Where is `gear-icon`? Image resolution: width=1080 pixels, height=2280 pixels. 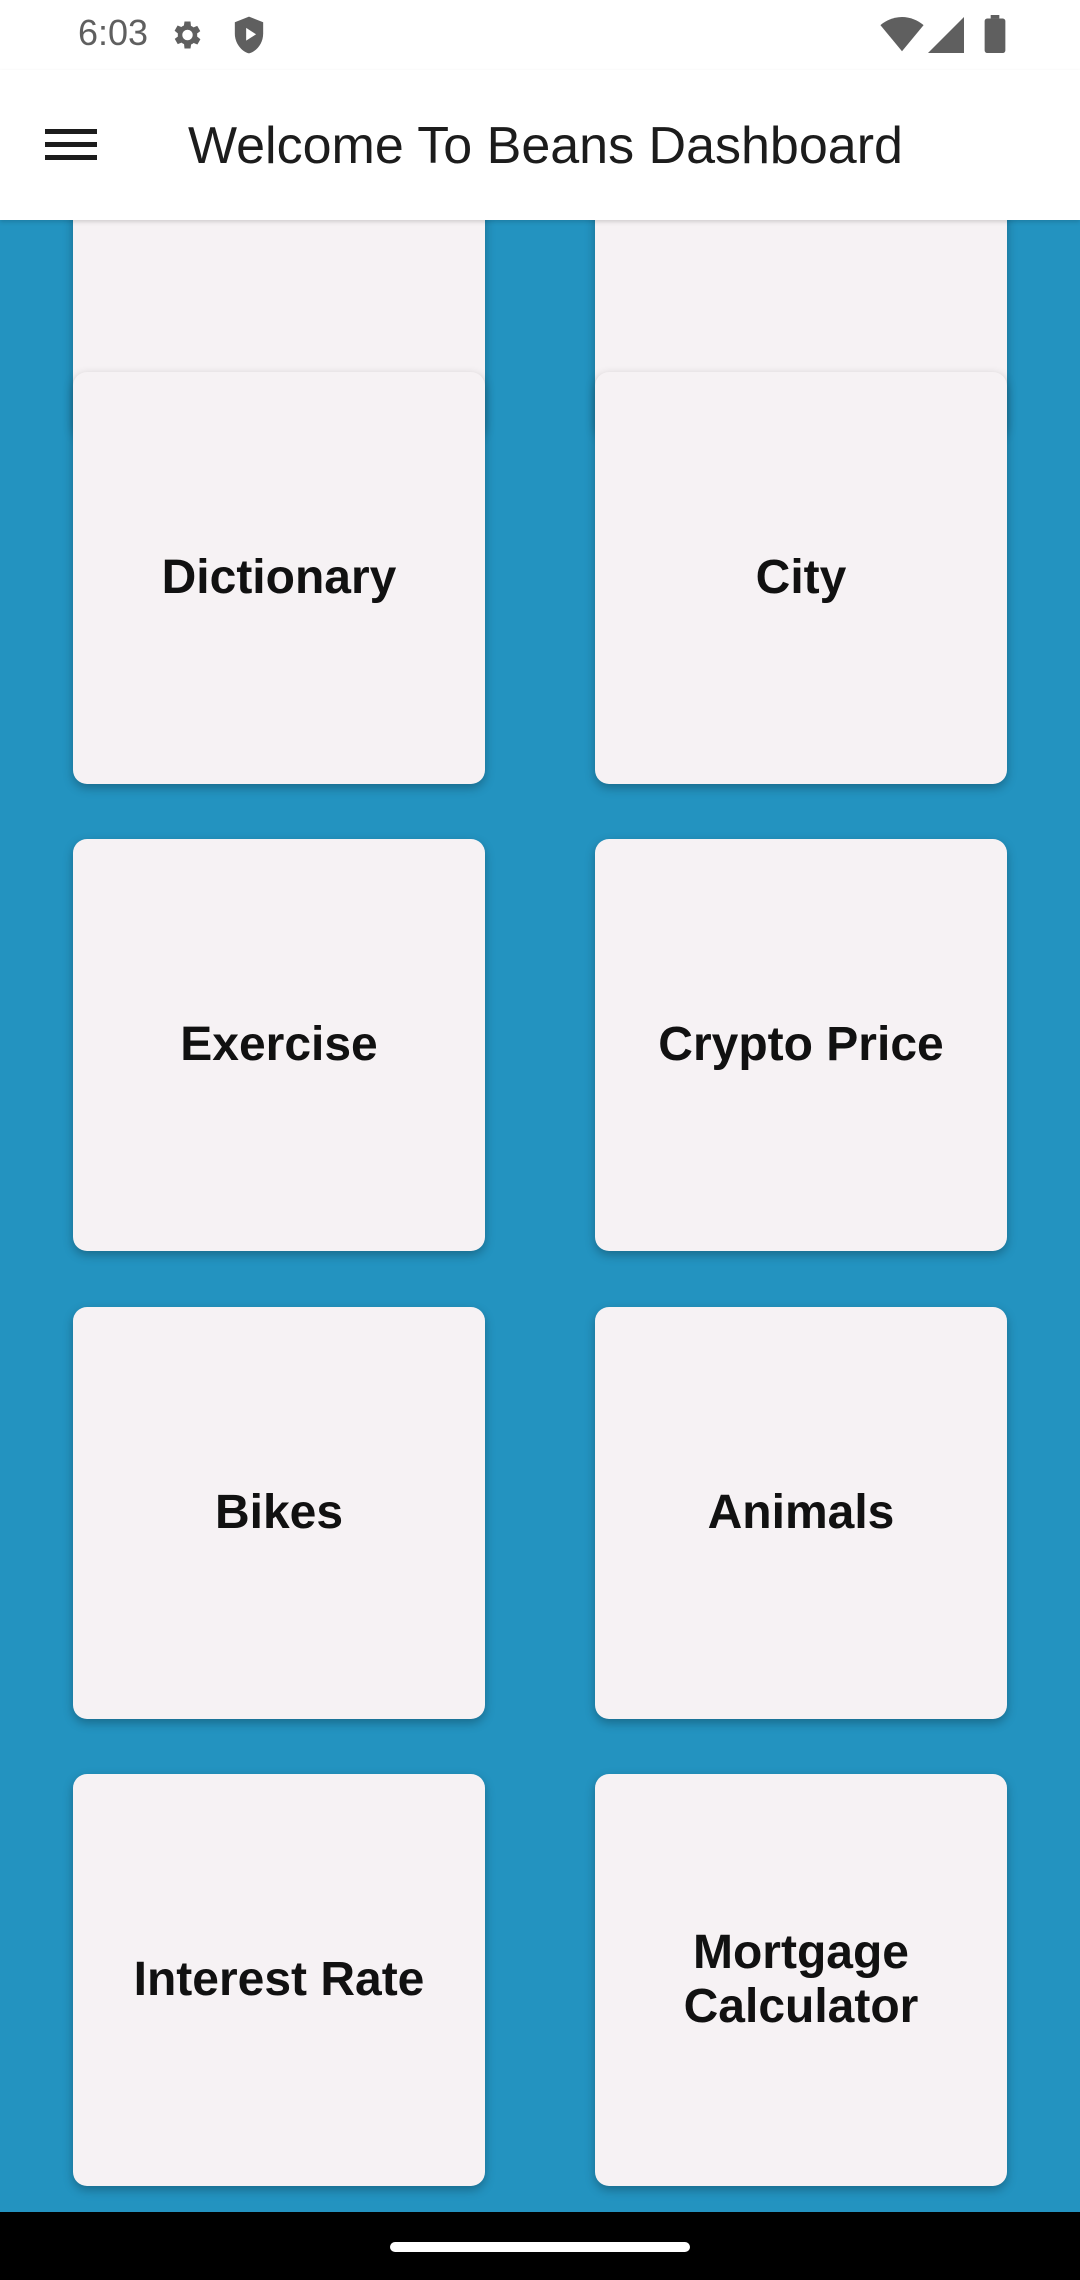
gear-icon is located at coordinates (186, 37).